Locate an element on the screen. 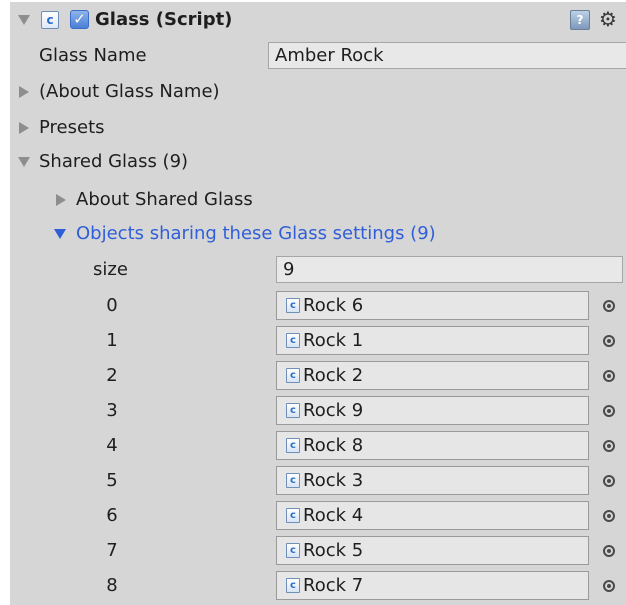  objects-sharing-label: Objects sharing these Glass settings (9) is located at coordinates (256, 233).